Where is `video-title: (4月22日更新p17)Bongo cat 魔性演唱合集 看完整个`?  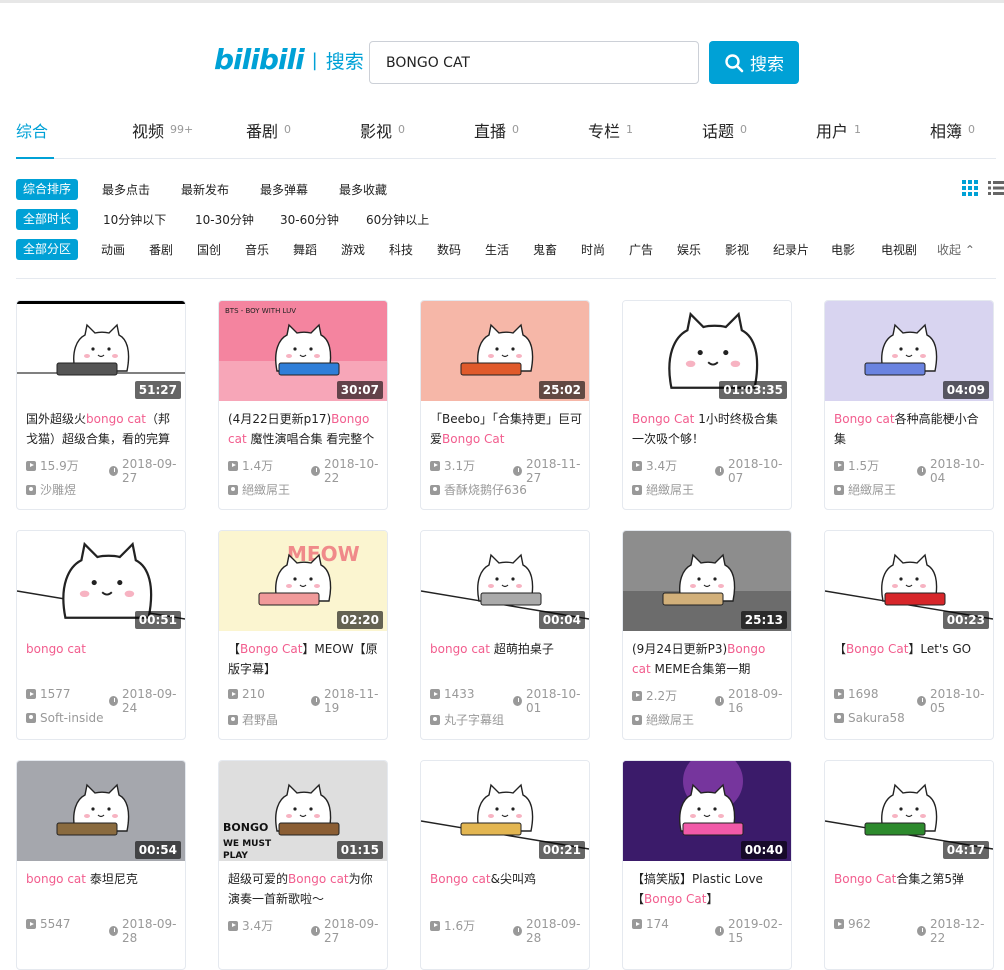
video-title: (4月22日更新p17)Bongo cat 魔性演唱合集 看完整个 is located at coordinates (304, 429).